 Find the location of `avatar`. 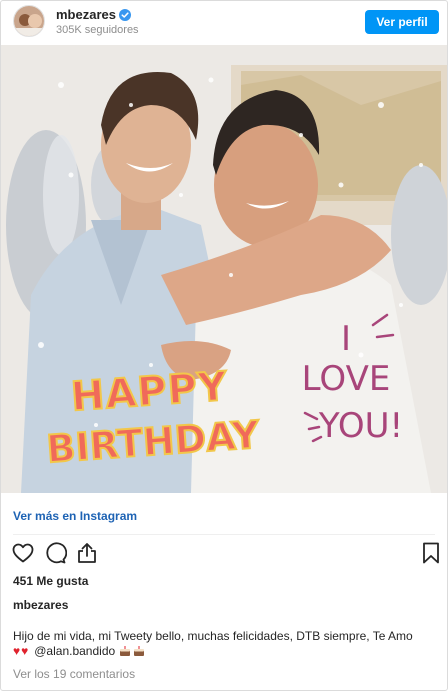

avatar is located at coordinates (29, 21).